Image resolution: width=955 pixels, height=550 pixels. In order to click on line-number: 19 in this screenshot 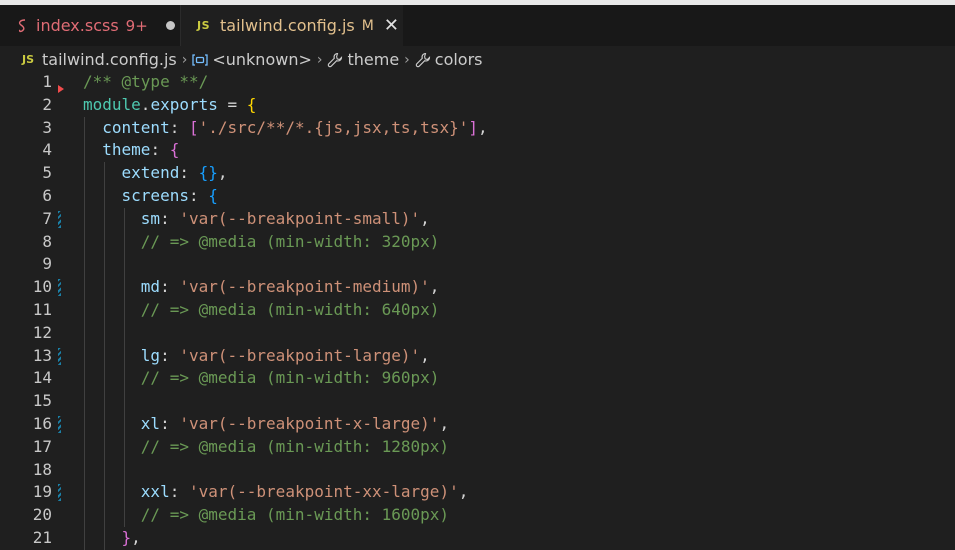, I will do `click(42, 492)`.